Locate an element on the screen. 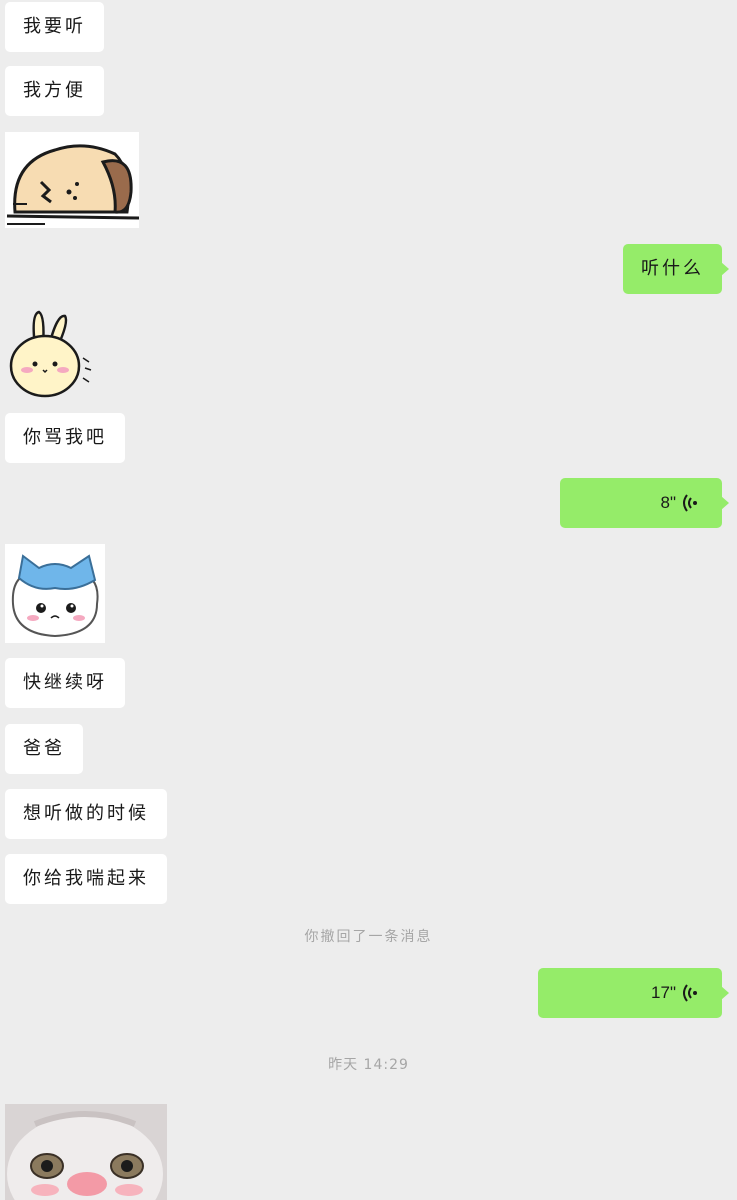 This screenshot has width=737, height=1200. incoming-message: 想听做的时候 is located at coordinates (86, 814).